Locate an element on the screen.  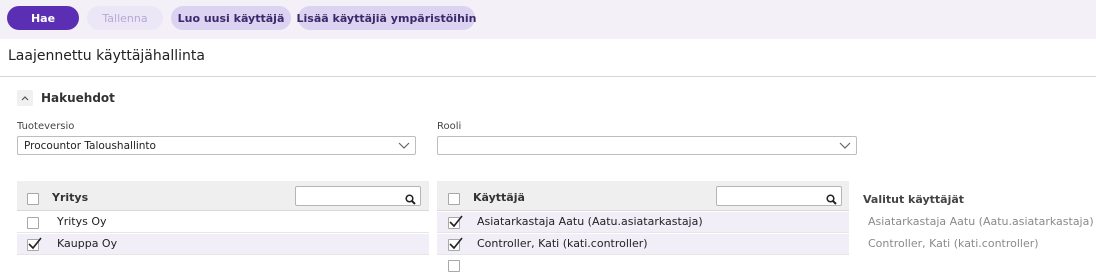
user-name: Controller, Kati (kati.controller) is located at coordinates (562, 243).